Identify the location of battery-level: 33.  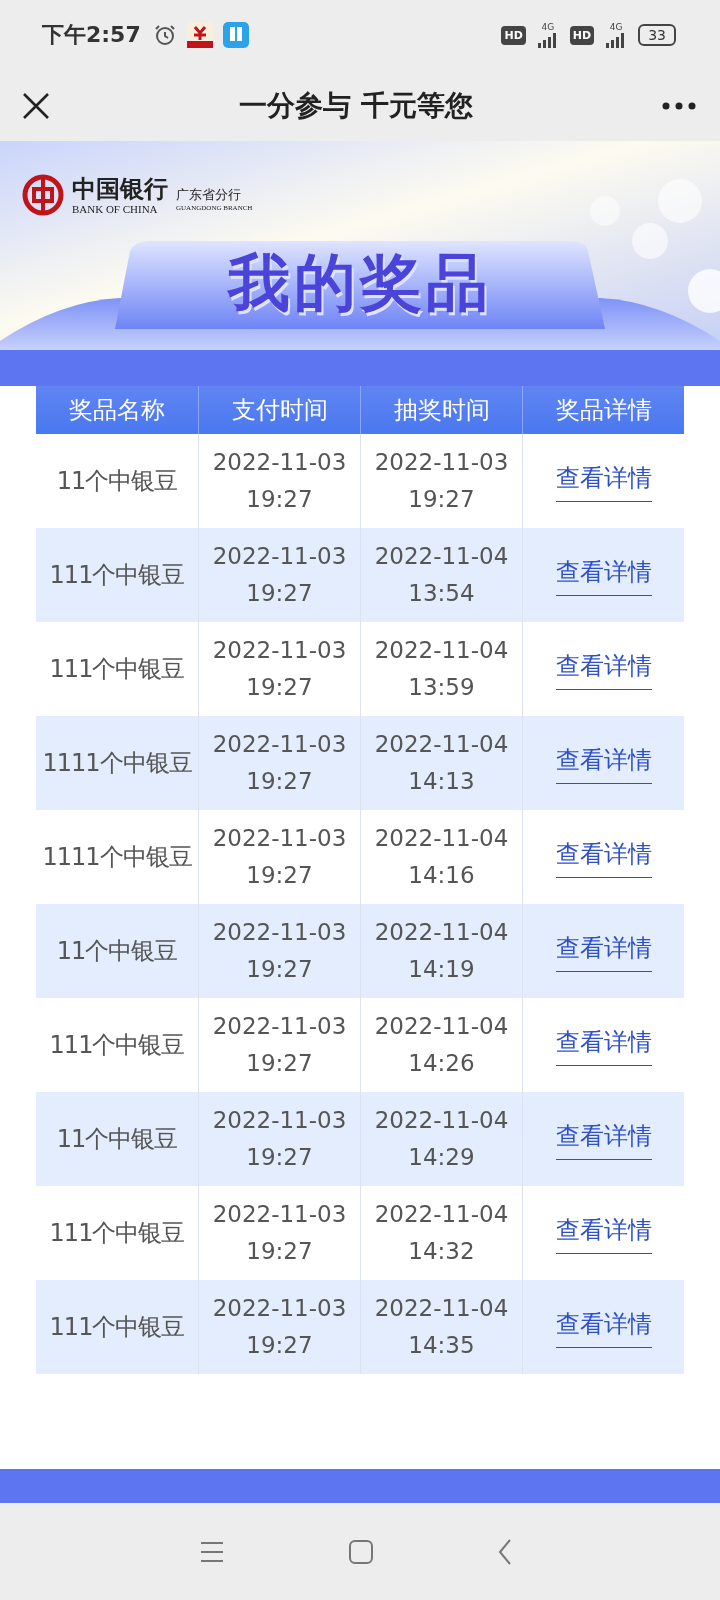
(657, 35).